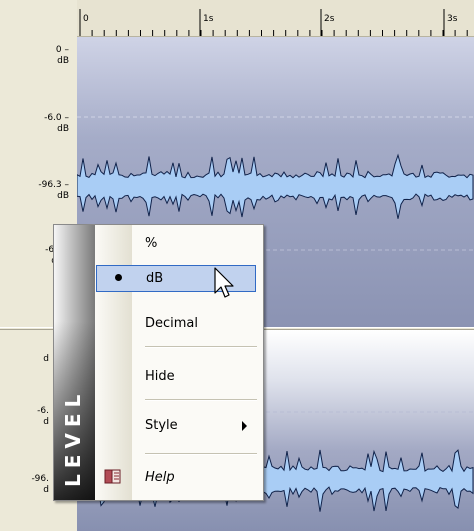 The width and height of the screenshot is (474, 531). What do you see at coordinates (273, 22) in the screenshot?
I see `time-ruler-ticks` at bounding box center [273, 22].